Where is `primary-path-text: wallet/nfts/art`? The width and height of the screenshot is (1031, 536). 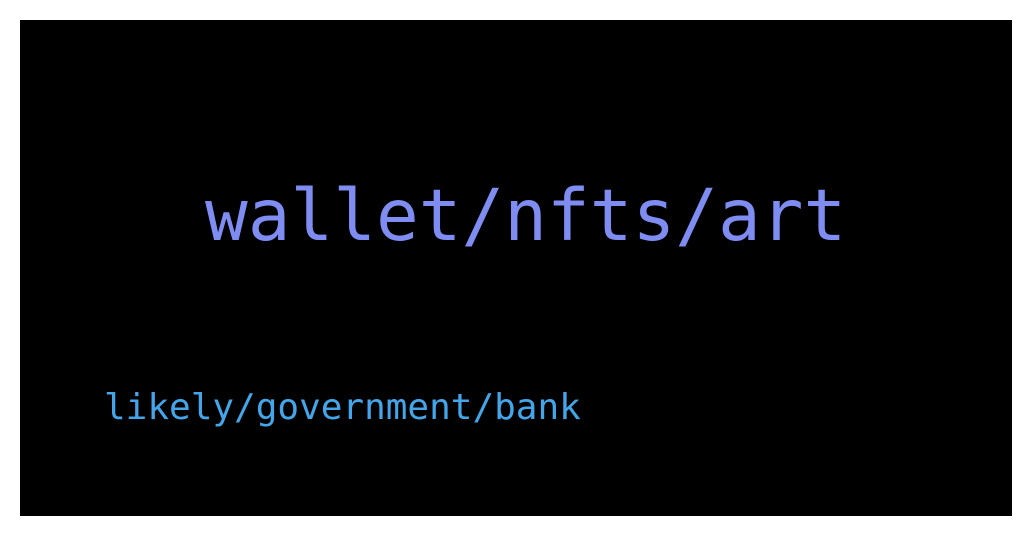 primary-path-text: wallet/nfts/art is located at coordinates (526, 215).